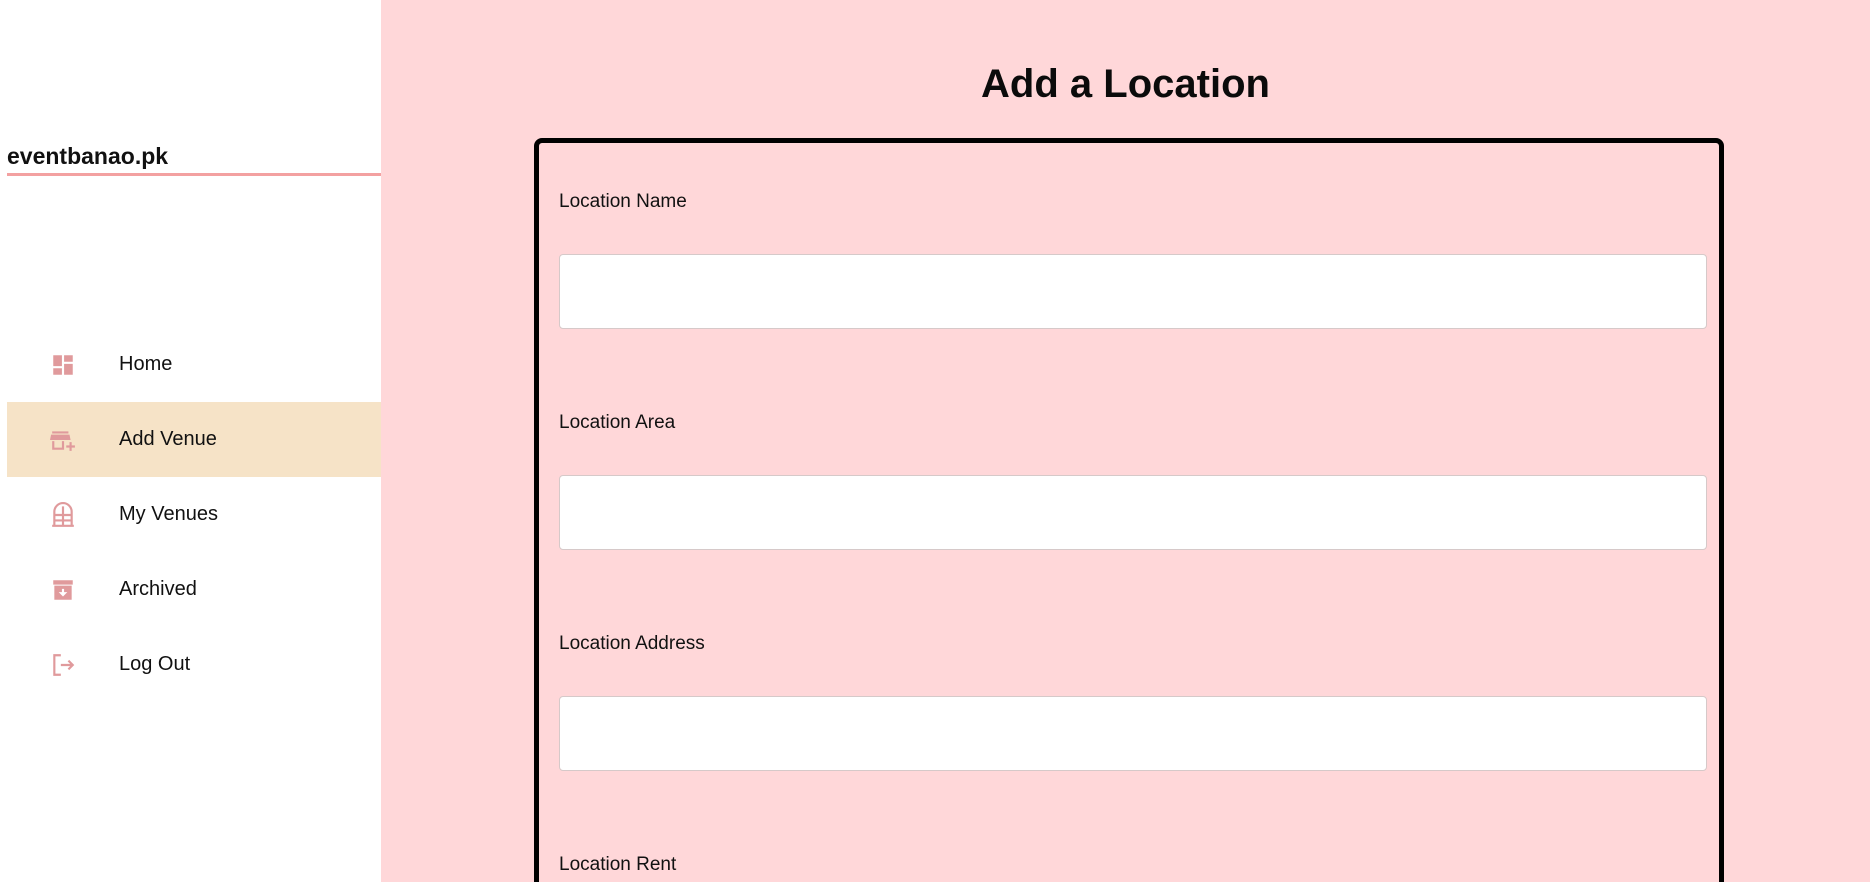 The width and height of the screenshot is (1870, 882). I want to click on venue-building-icon, so click(63, 514).